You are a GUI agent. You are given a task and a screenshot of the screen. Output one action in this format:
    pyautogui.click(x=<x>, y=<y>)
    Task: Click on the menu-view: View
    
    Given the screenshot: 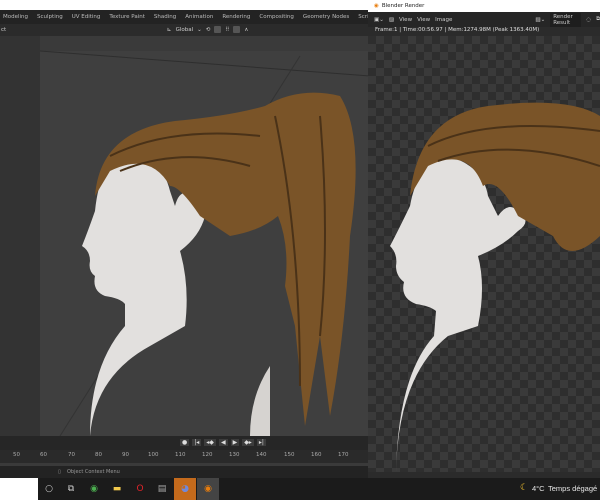 What is the action you would take?
    pyautogui.click(x=423, y=20)
    